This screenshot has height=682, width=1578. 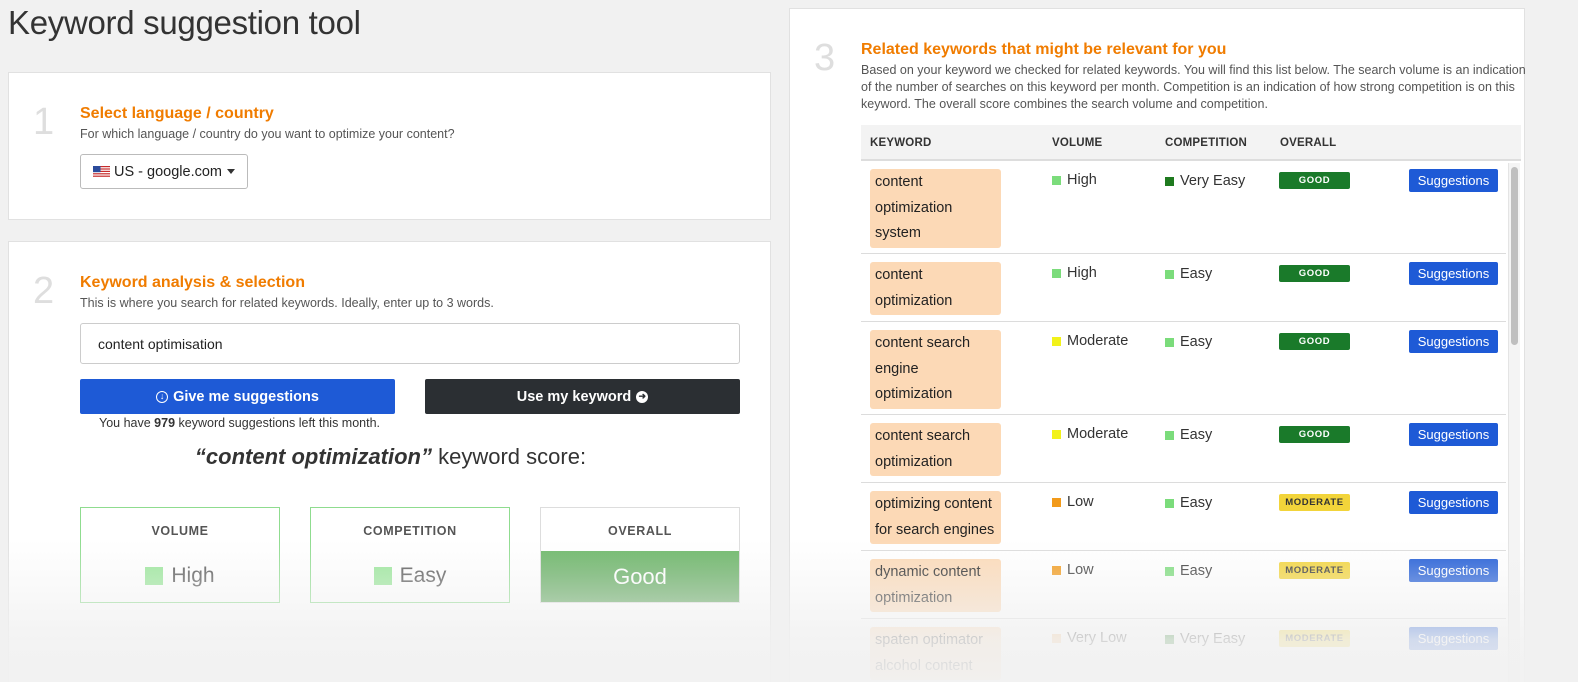 I want to click on scrollbar-thumb, so click(x=1514, y=256).